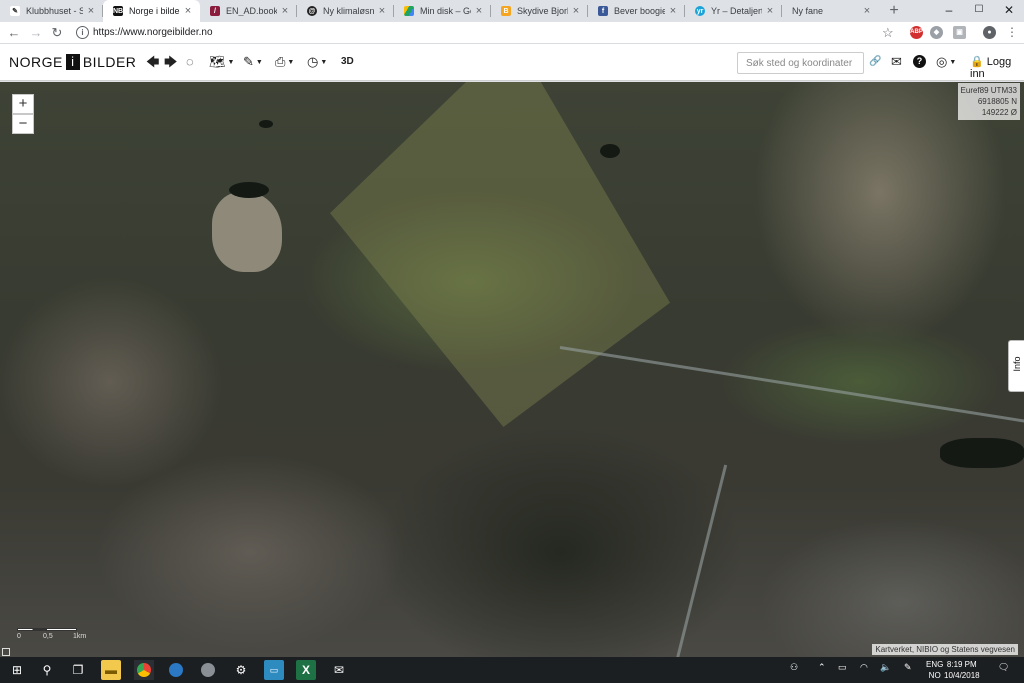 The image size is (1024, 683). What do you see at coordinates (888, 33) in the screenshot?
I see `bookmark-star-icon: ☆` at bounding box center [888, 33].